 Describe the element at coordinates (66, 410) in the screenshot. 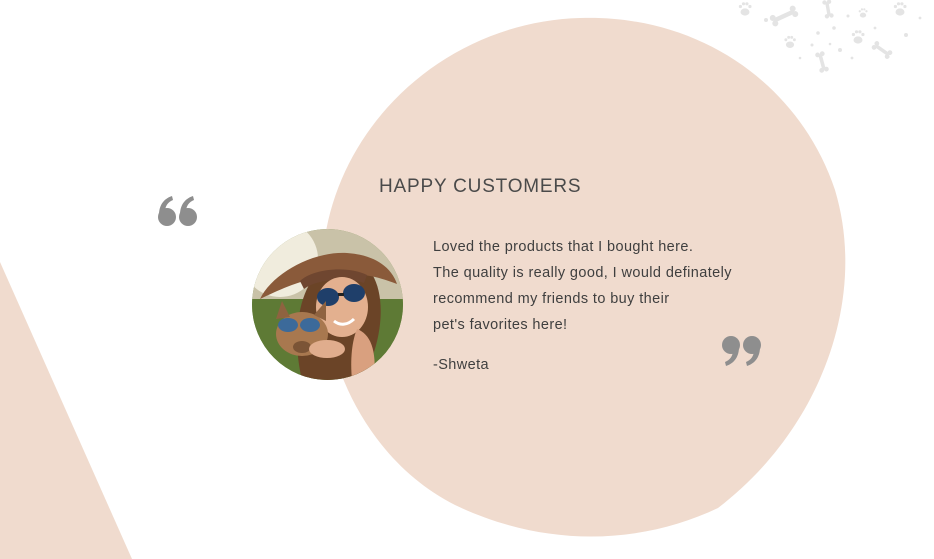

I see `background-triangle` at that location.